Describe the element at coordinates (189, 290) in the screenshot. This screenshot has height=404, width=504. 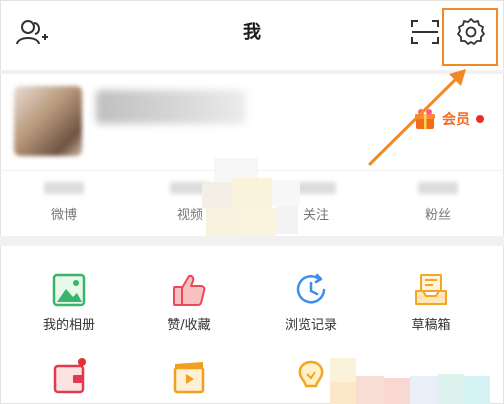
I see `thumbs-up-icon` at that location.